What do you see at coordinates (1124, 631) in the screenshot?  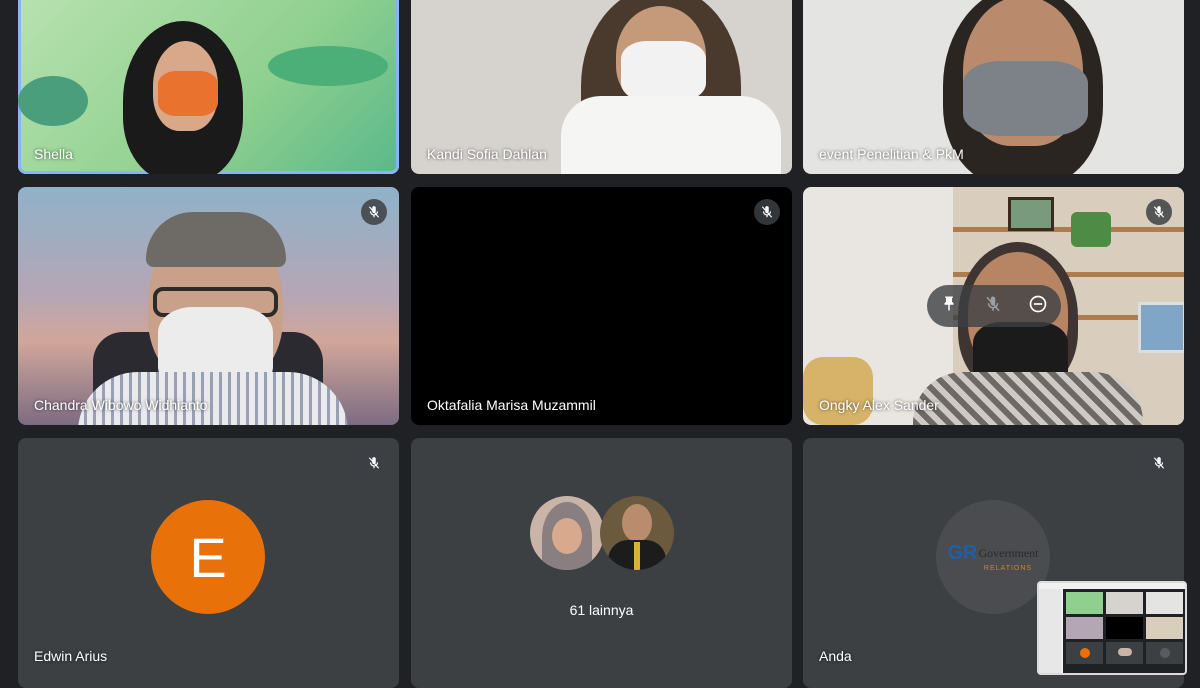 I see `preview-meeting` at bounding box center [1124, 631].